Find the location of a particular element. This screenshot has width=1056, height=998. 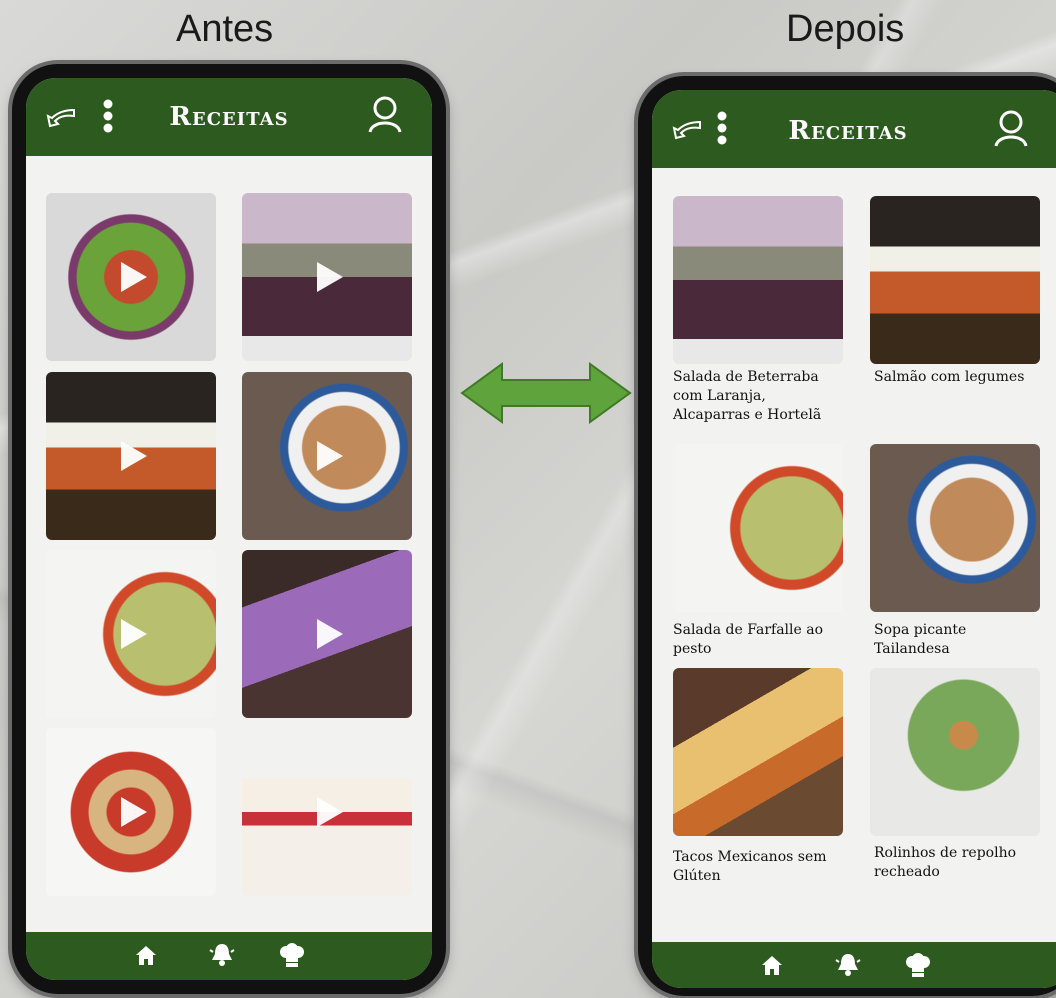

video-tile-panna-cotta is located at coordinates (327, 812).